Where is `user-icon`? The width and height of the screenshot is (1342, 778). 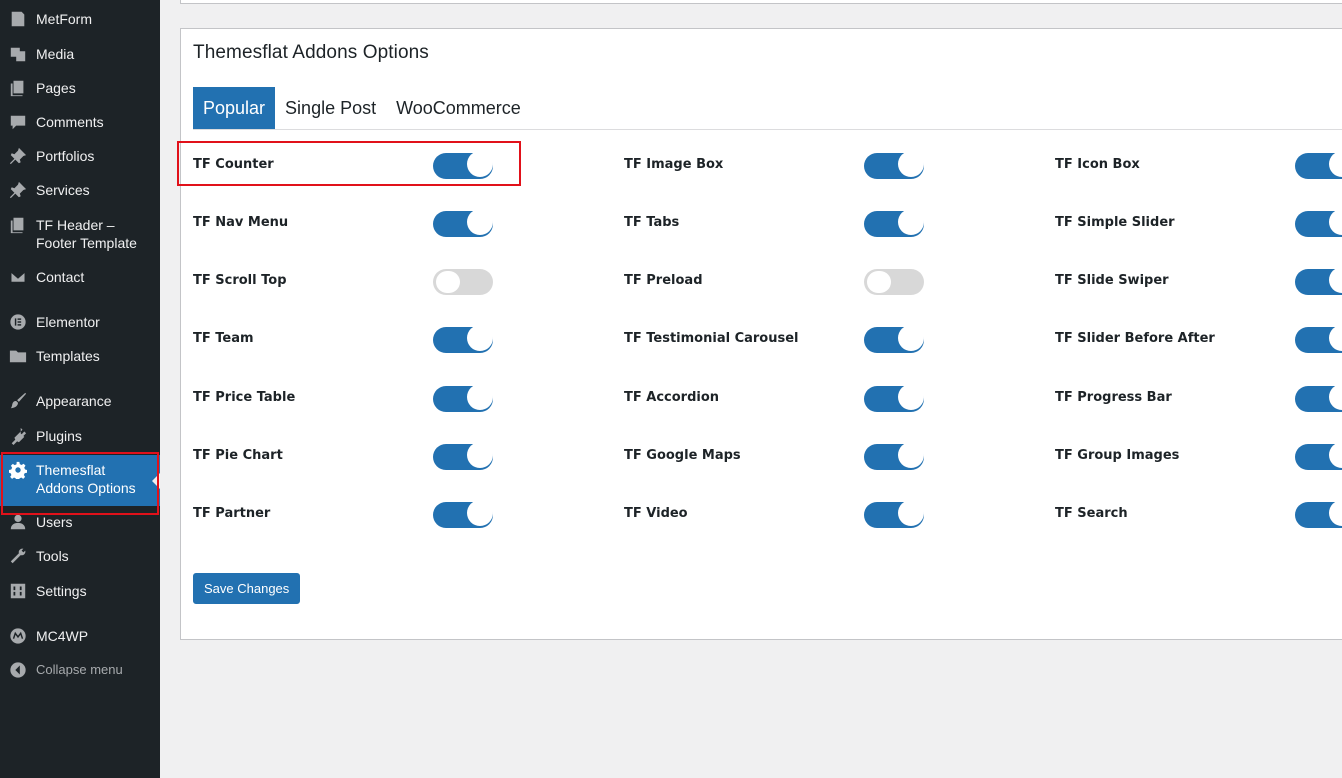
user-icon is located at coordinates (18, 522).